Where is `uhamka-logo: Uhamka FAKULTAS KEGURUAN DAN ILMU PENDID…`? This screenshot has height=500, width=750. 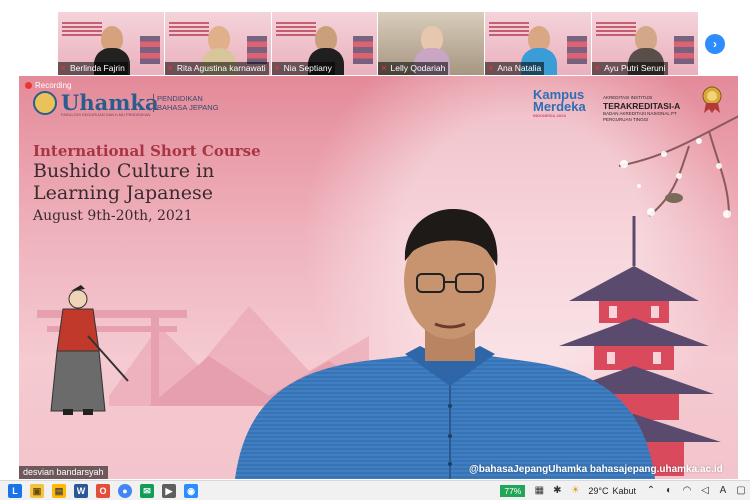 uhamka-logo: Uhamka FAKULTAS KEGURUAN DAN ILMU PENDID… is located at coordinates (126, 104).